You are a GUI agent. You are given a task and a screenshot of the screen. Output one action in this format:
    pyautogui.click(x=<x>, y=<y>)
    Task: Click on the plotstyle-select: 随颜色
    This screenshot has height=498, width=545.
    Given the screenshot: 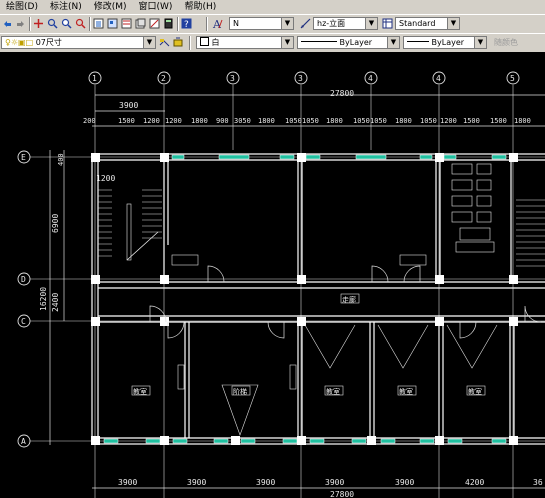 What is the action you would take?
    pyautogui.click(x=506, y=42)
    